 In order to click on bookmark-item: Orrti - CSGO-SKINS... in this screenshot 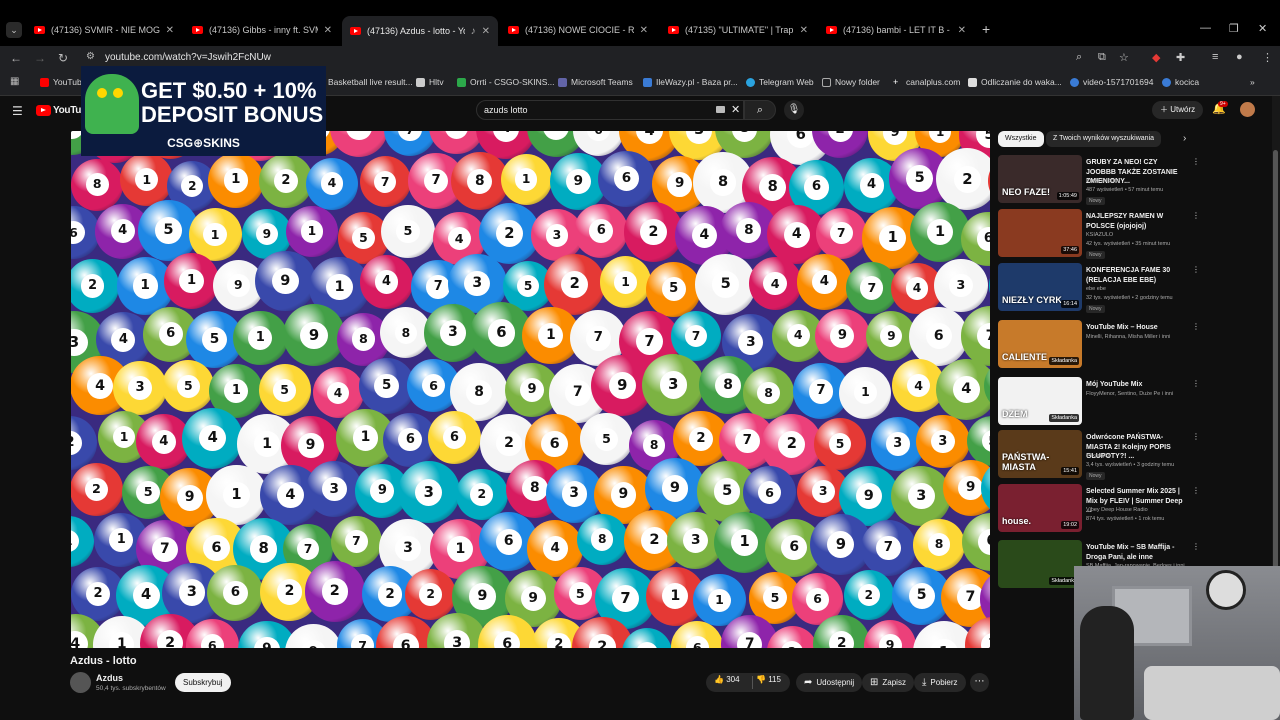, I will do `click(506, 82)`.